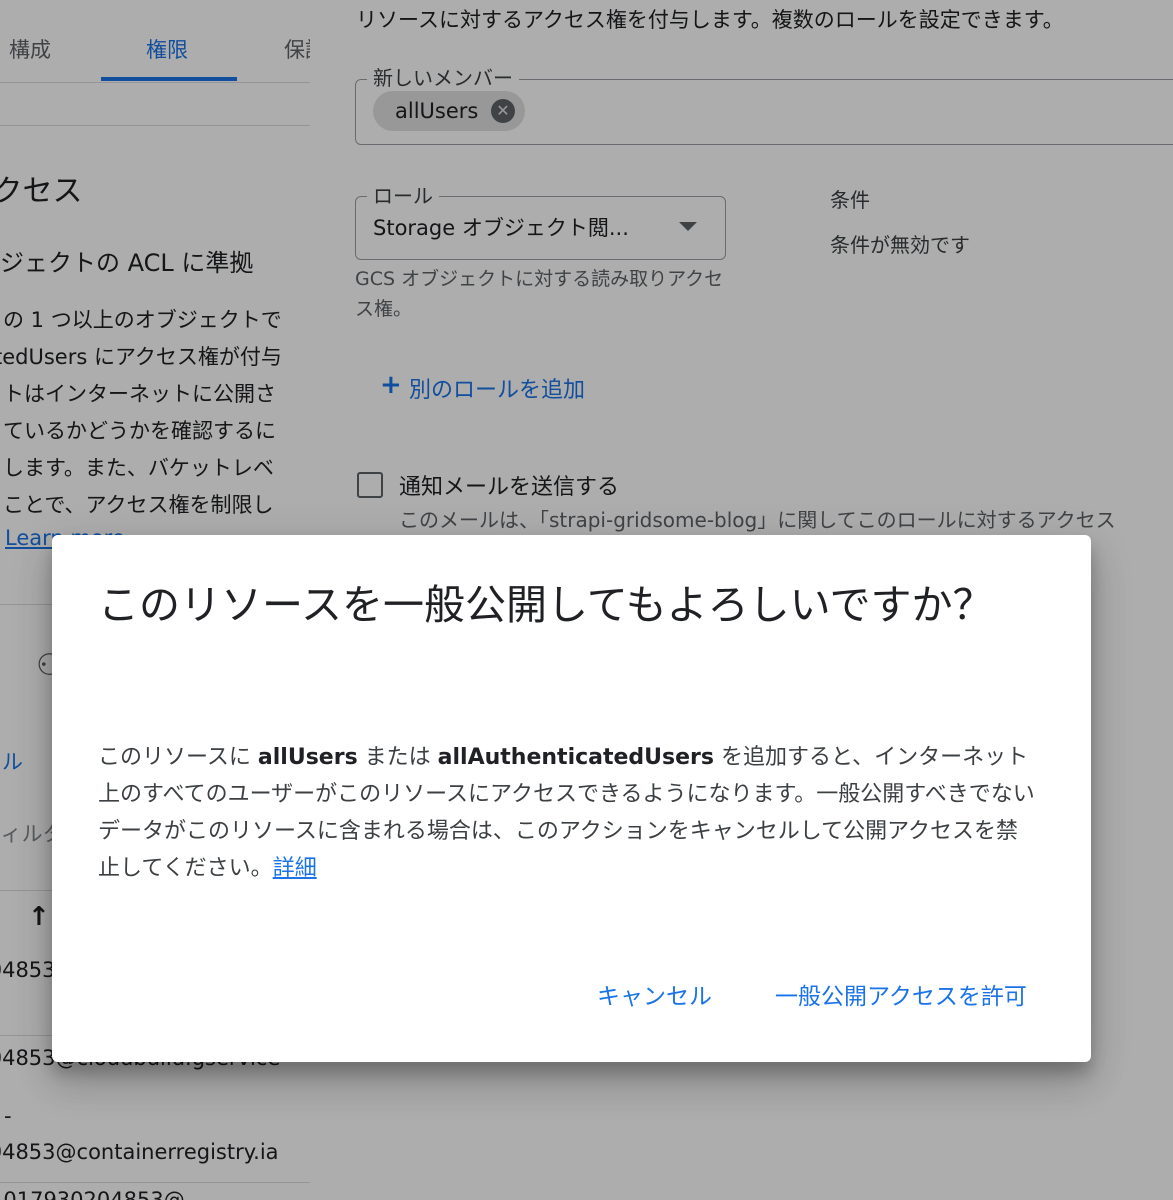 Image resolution: width=1173 pixels, height=1200 pixels. Describe the element at coordinates (901, 997) in the screenshot. I see `allow-public-access-button: 一般公開アクセスを許可` at that location.